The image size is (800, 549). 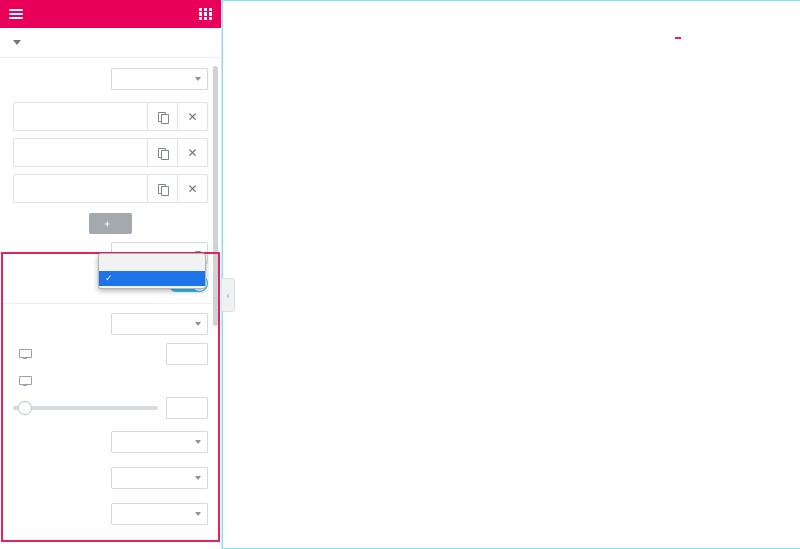 I want to click on aspect-ratio-row, so click(x=110, y=478).